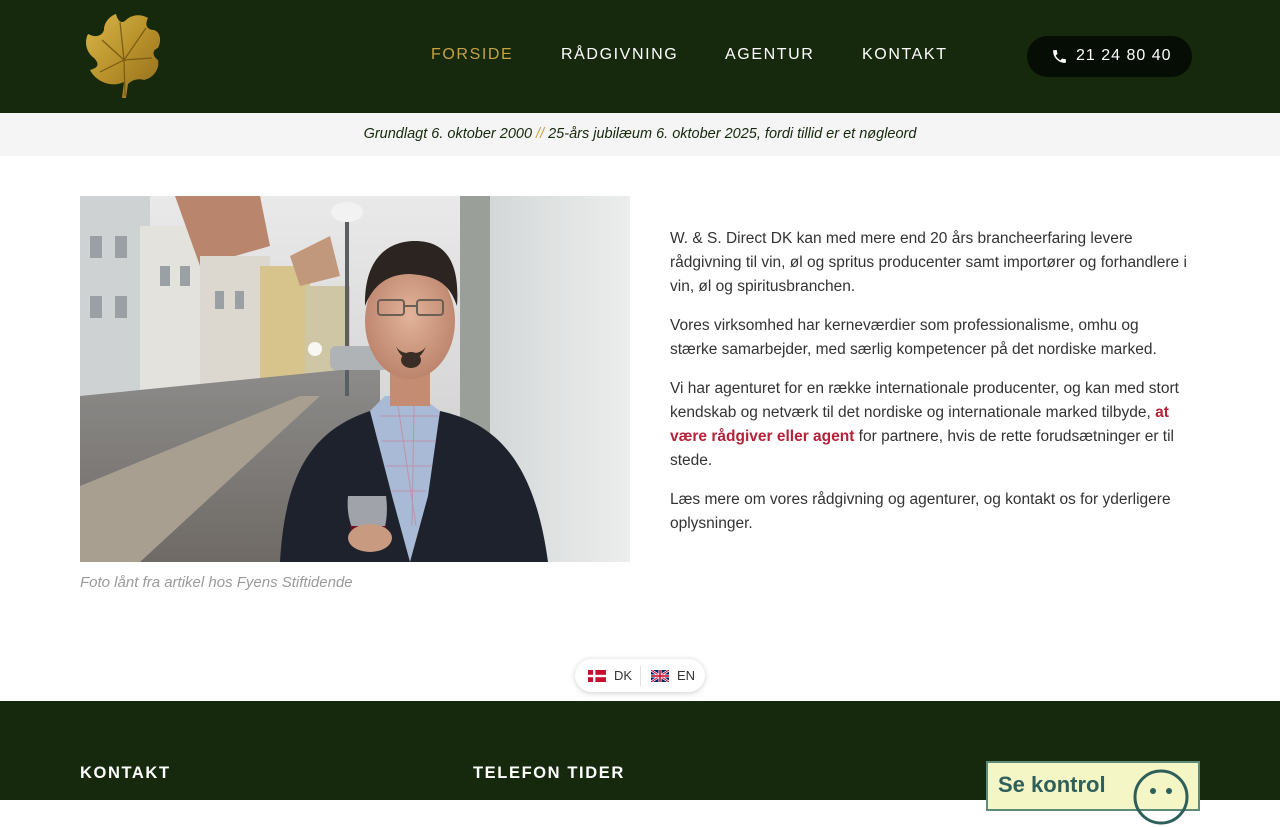 The width and height of the screenshot is (1280, 827). What do you see at coordinates (905, 55) in the screenshot?
I see `nav-kontakt: KONTAKT` at bounding box center [905, 55].